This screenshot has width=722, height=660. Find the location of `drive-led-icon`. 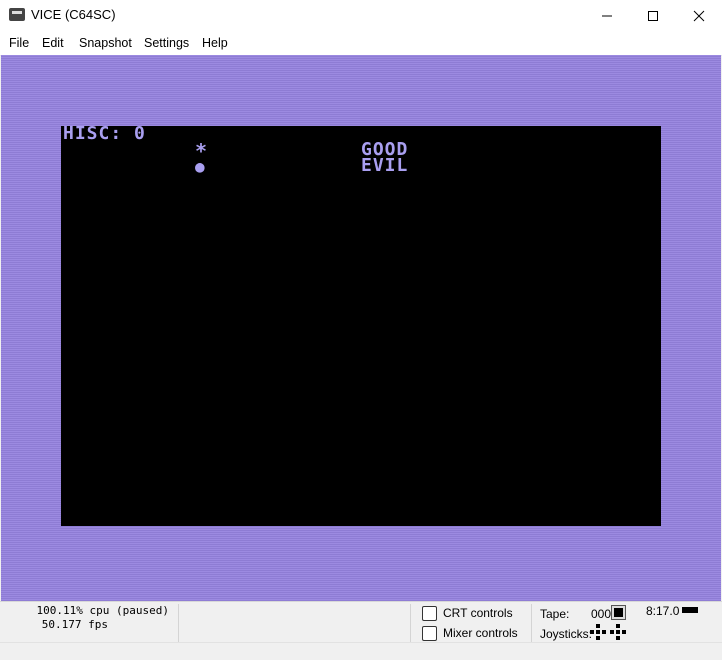

drive-led-icon is located at coordinates (690, 610).